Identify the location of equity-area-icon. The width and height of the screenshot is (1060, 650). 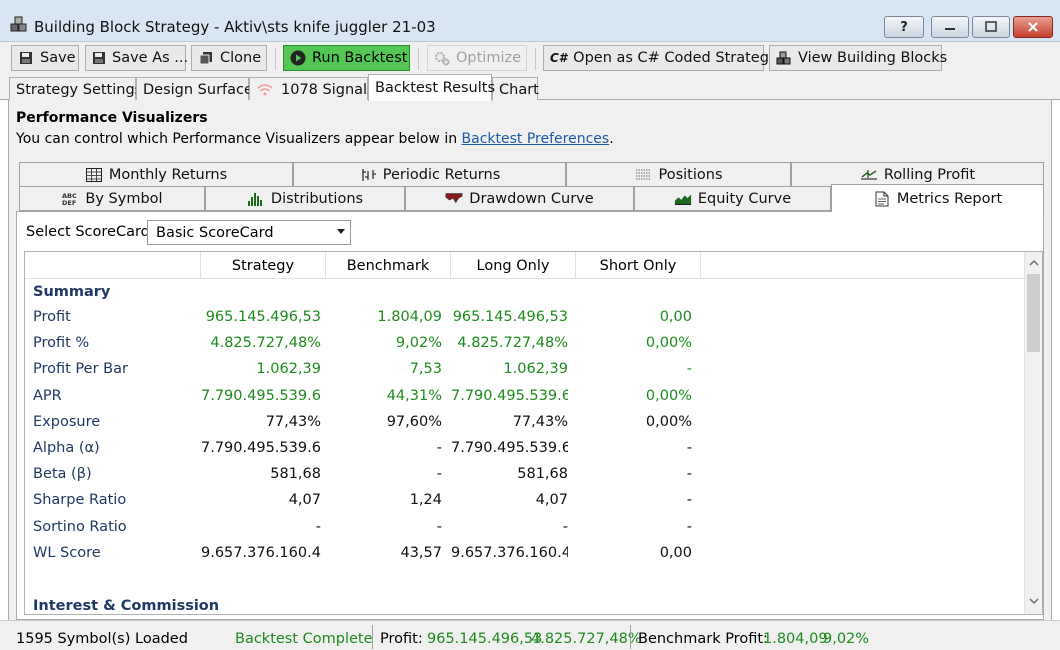
(683, 199).